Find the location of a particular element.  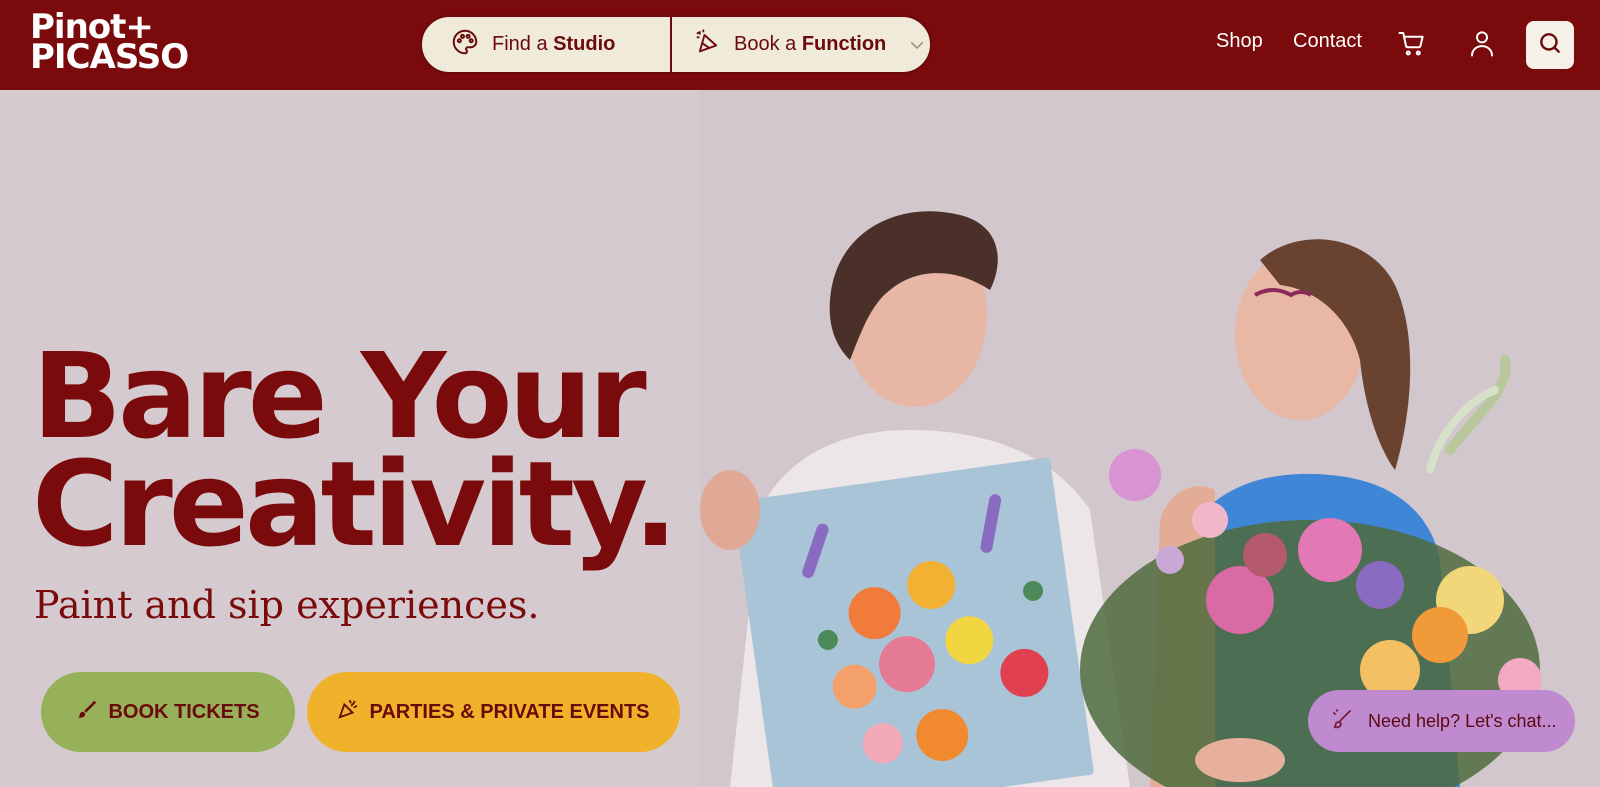

hero-title: Bare Your Creativity. is located at coordinates (382, 450).